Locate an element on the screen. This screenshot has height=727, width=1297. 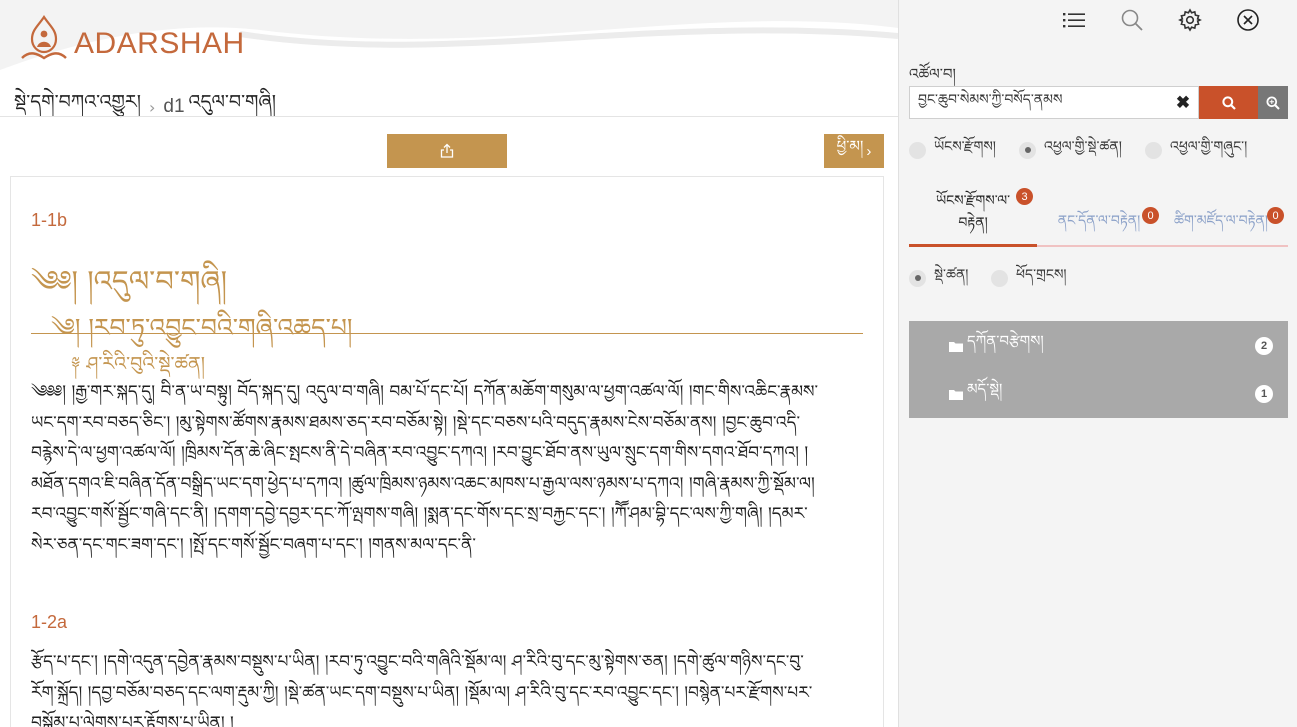
share-icon is located at coordinates (447, 150).